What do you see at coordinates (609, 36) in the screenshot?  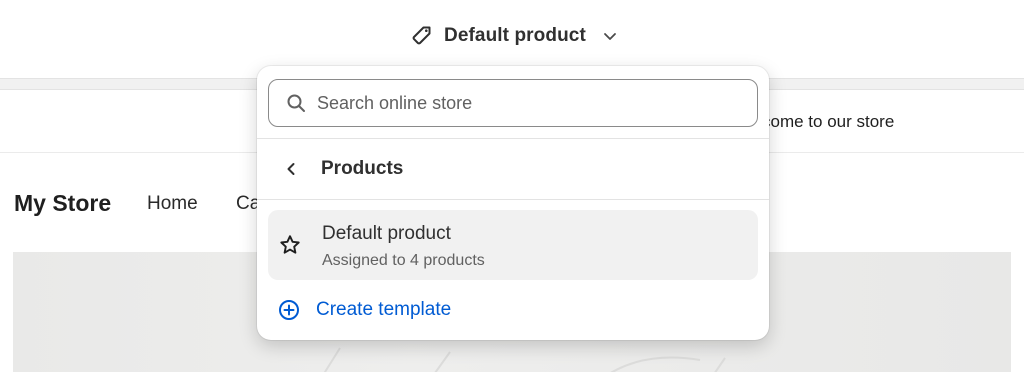 I see `chevron-down-icon` at bounding box center [609, 36].